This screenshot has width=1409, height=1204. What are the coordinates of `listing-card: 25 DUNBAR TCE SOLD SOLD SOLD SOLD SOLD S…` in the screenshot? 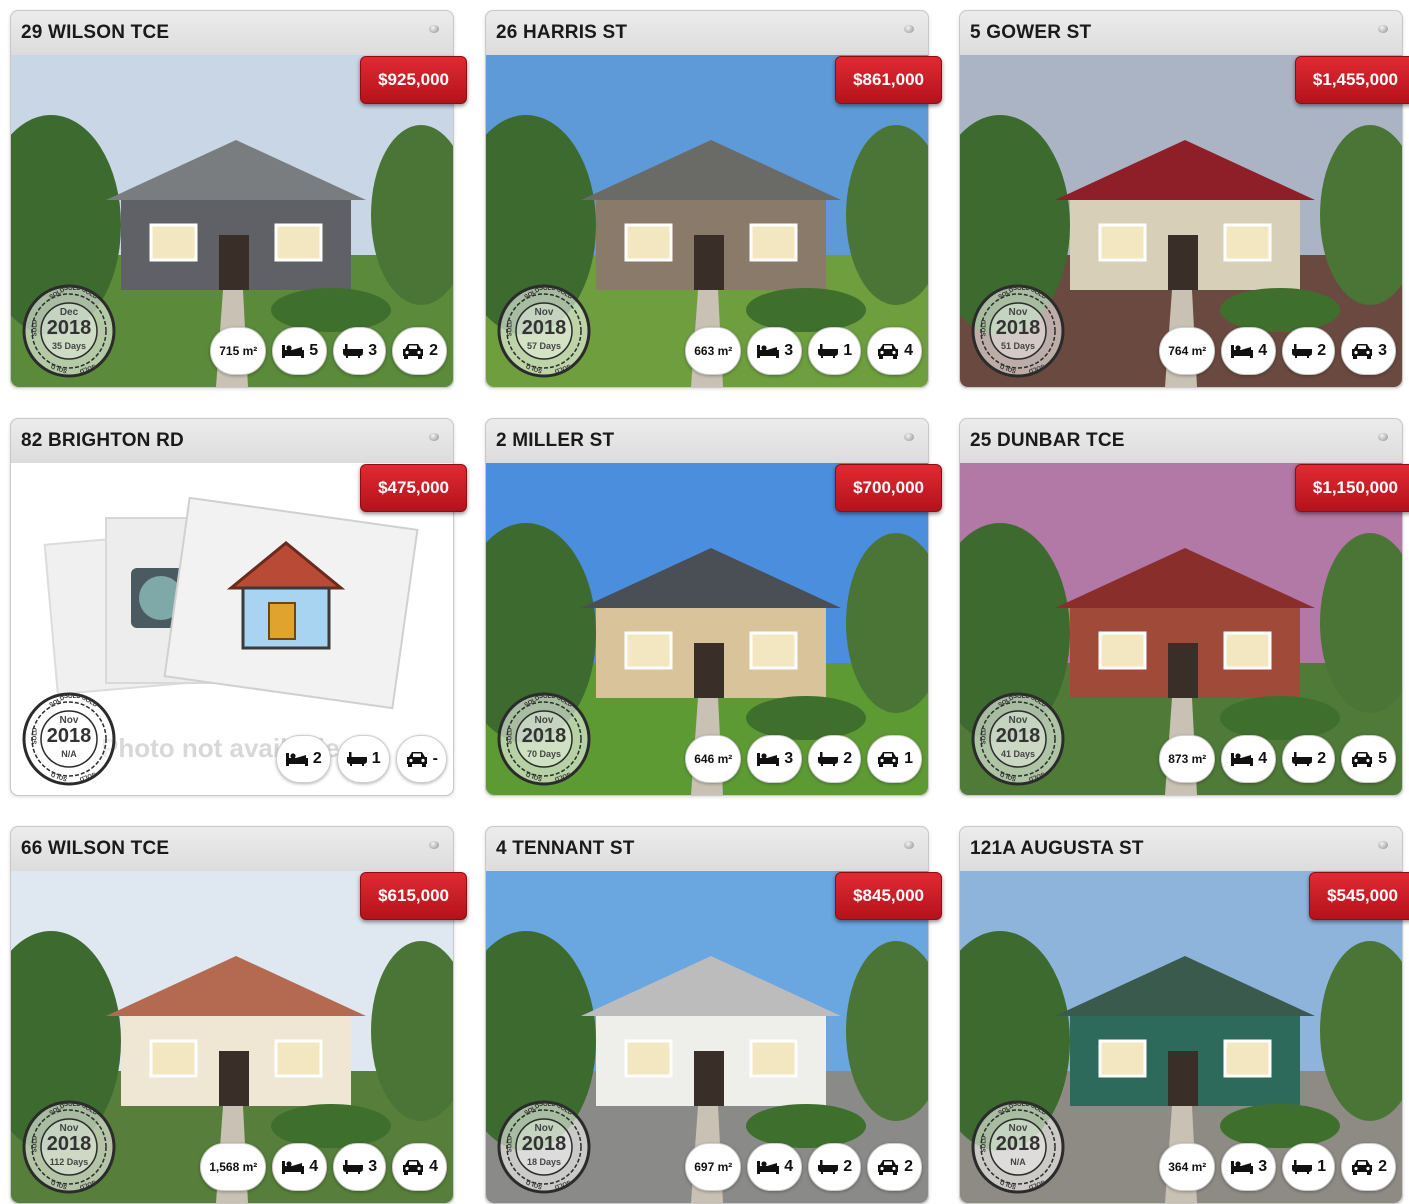 It's located at (1184, 607).